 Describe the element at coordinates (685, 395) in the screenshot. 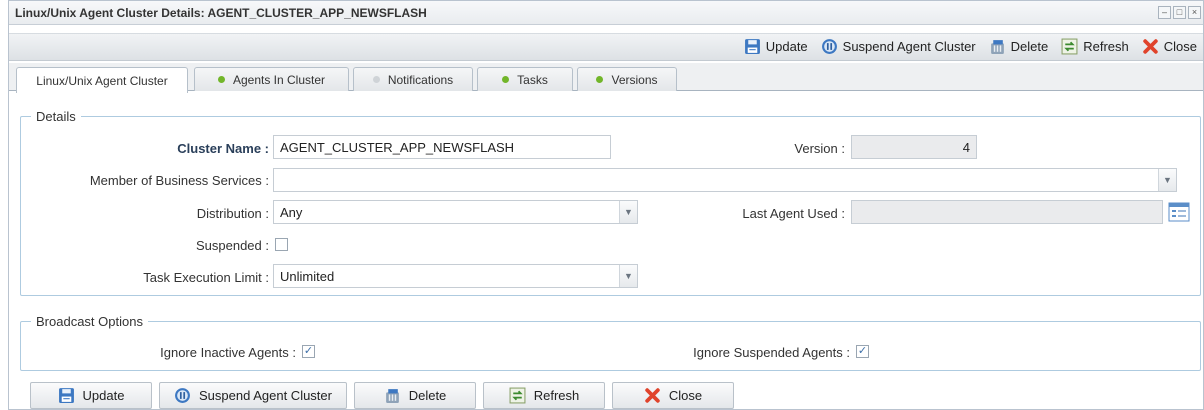

I see `bottom-close-label: Close` at that location.